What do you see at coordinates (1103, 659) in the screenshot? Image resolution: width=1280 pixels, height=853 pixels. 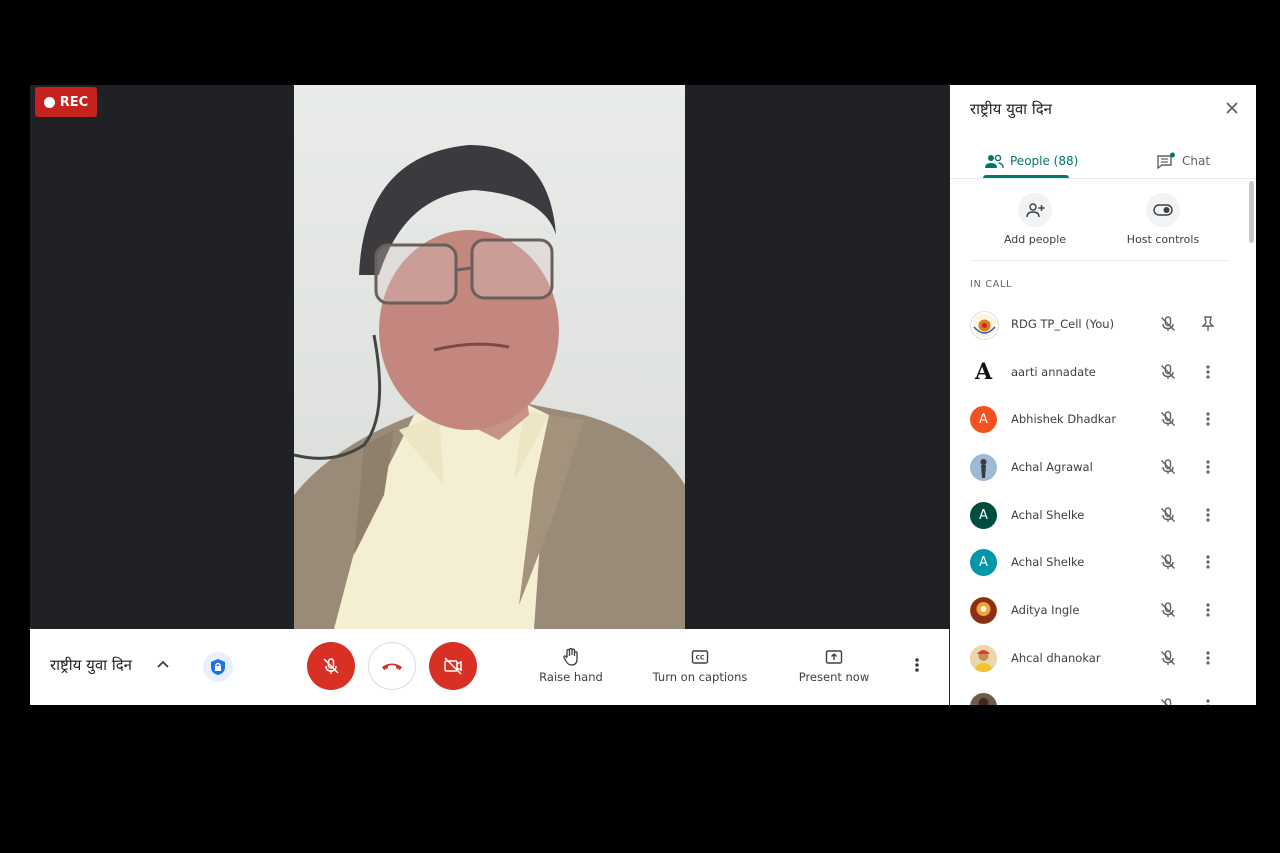 I see `participant-row: Ahcal dhanokar` at bounding box center [1103, 659].